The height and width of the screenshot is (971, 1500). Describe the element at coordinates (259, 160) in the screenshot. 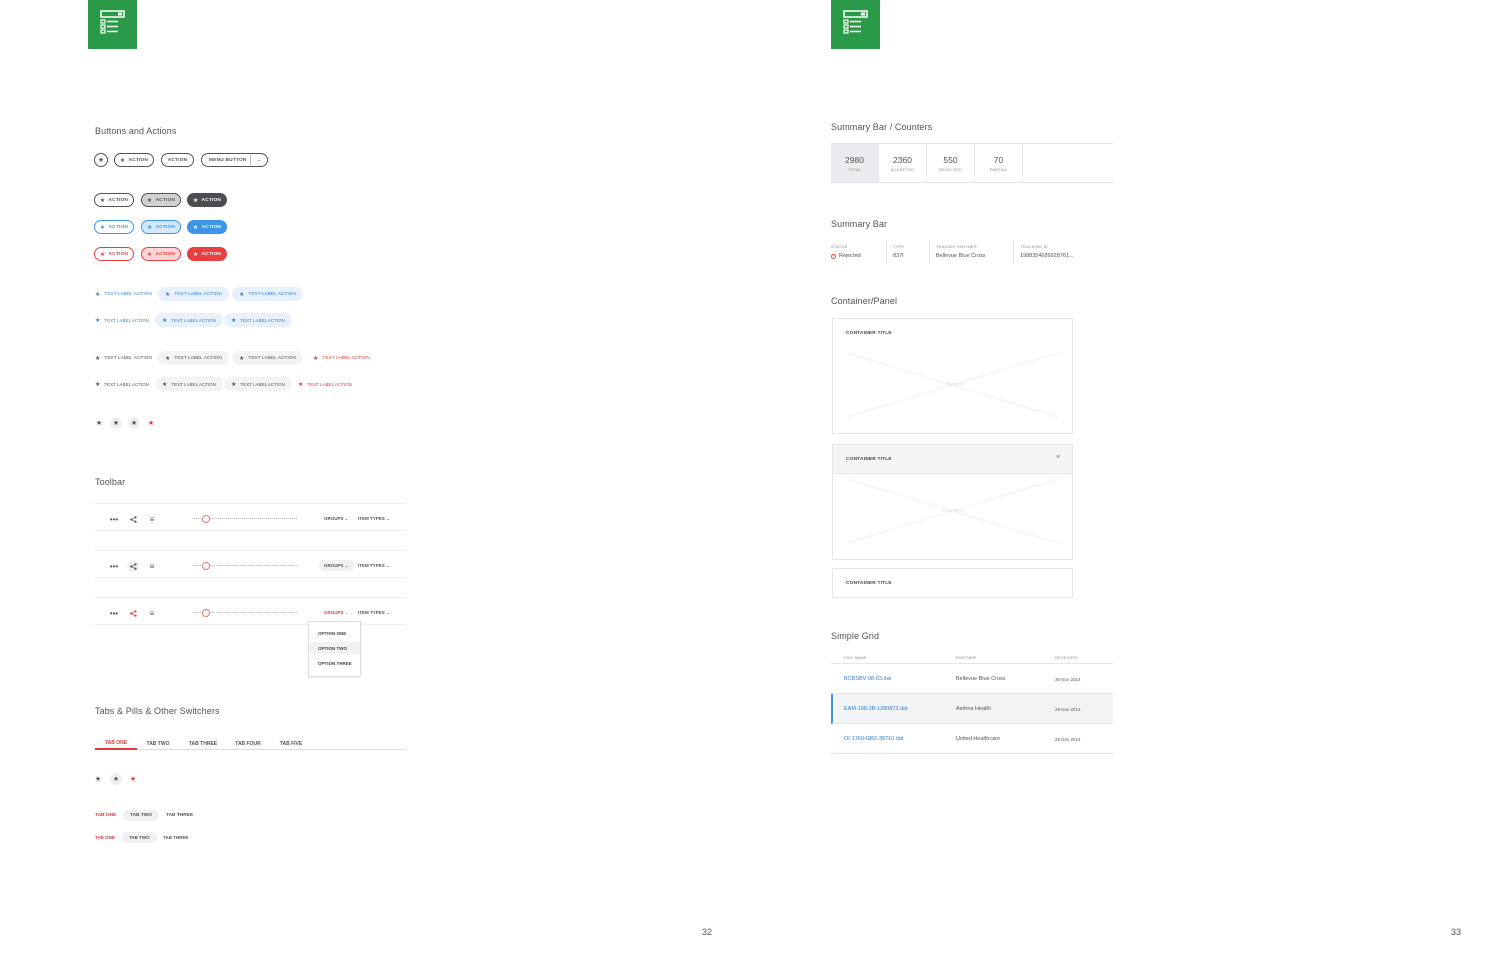

I see `chevron-down-icon: ⌄` at that location.